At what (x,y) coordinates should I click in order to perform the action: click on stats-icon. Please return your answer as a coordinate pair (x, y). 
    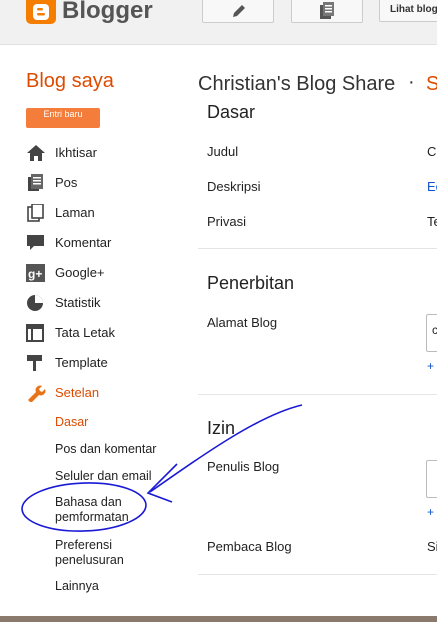
    Looking at the image, I should click on (35, 303).